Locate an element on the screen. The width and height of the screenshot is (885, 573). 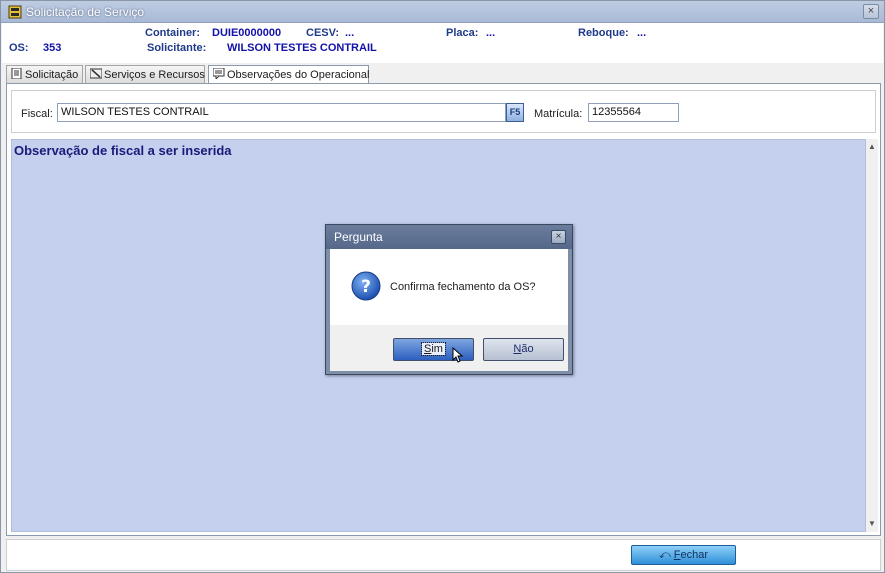
fiscal-field: WILSON TESTES CONTRAIL is located at coordinates (281, 112).